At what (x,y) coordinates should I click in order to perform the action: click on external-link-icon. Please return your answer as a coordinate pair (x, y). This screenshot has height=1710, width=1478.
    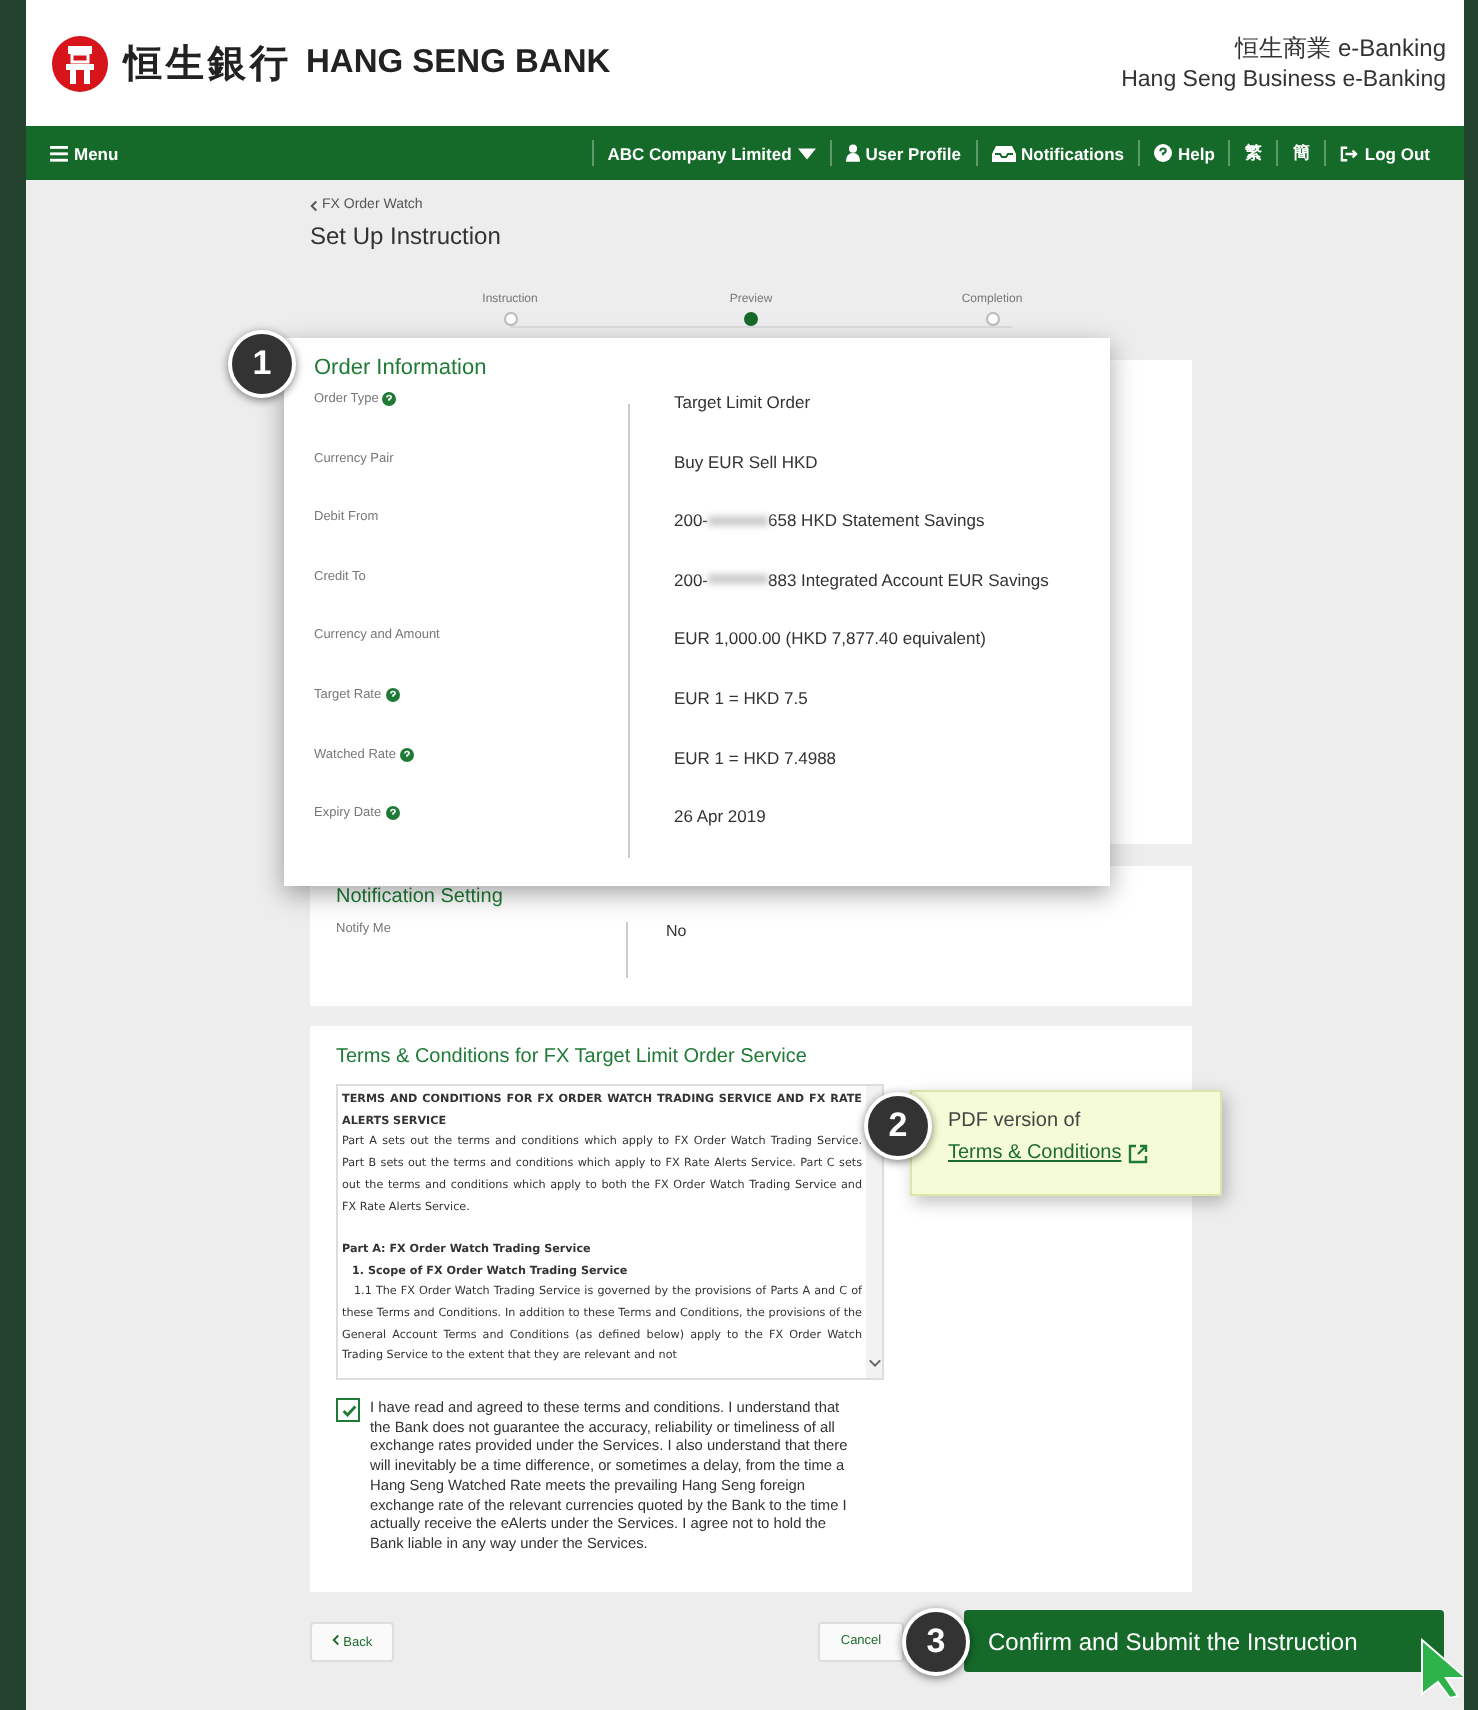
    Looking at the image, I should click on (1137, 1153).